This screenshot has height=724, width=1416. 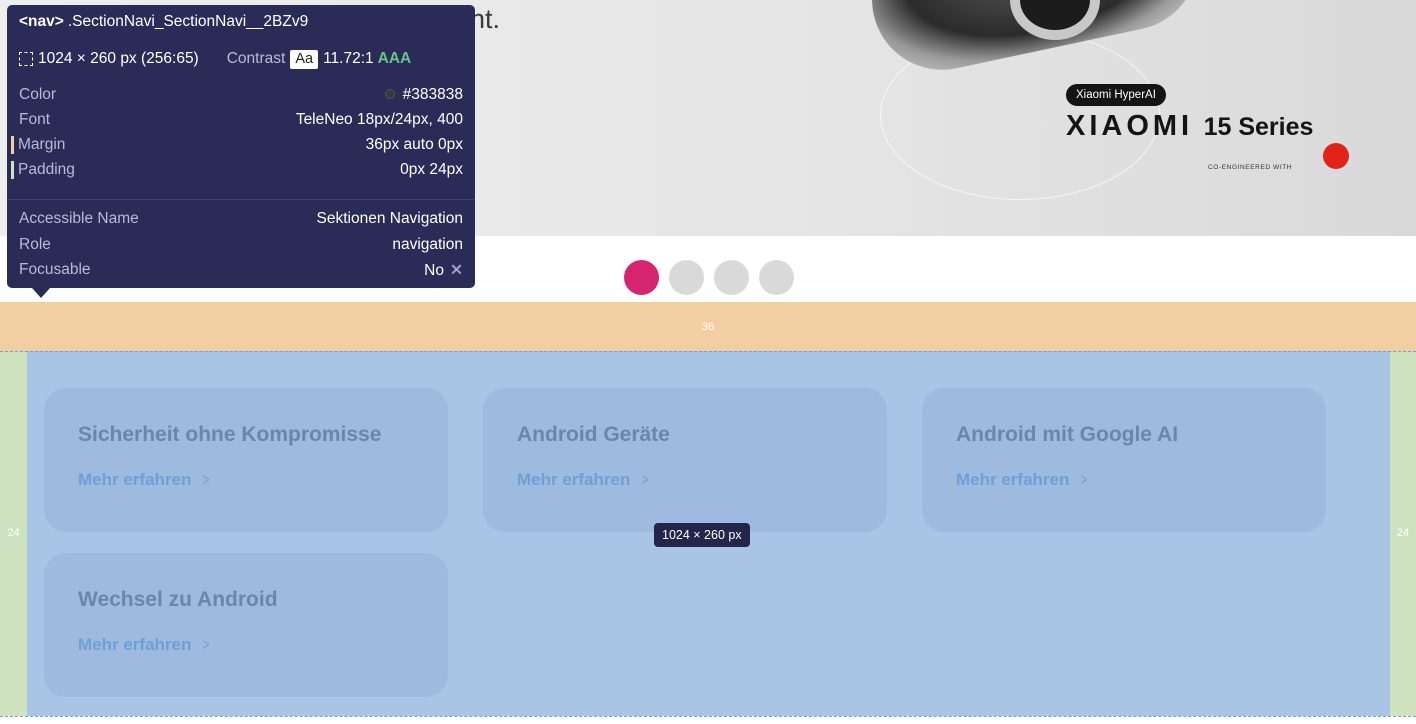 What do you see at coordinates (241, 120) in the screenshot?
I see `font-row: Font TeleNeo 18px/24px, 400` at bounding box center [241, 120].